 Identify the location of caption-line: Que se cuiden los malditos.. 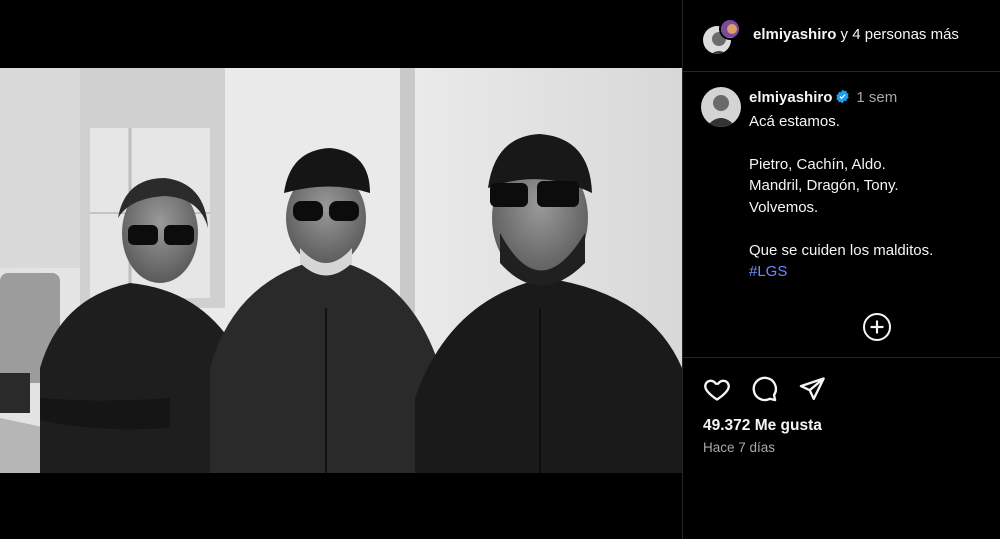
(841, 250).